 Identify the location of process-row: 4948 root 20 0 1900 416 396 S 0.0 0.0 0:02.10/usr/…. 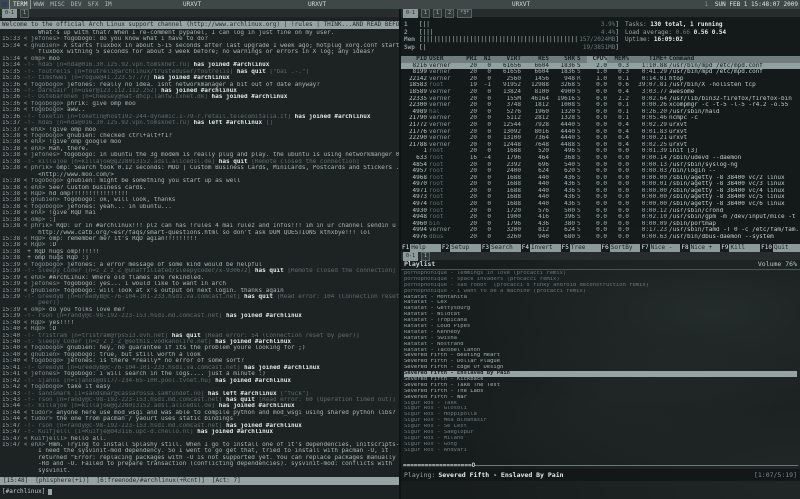
(600, 217).